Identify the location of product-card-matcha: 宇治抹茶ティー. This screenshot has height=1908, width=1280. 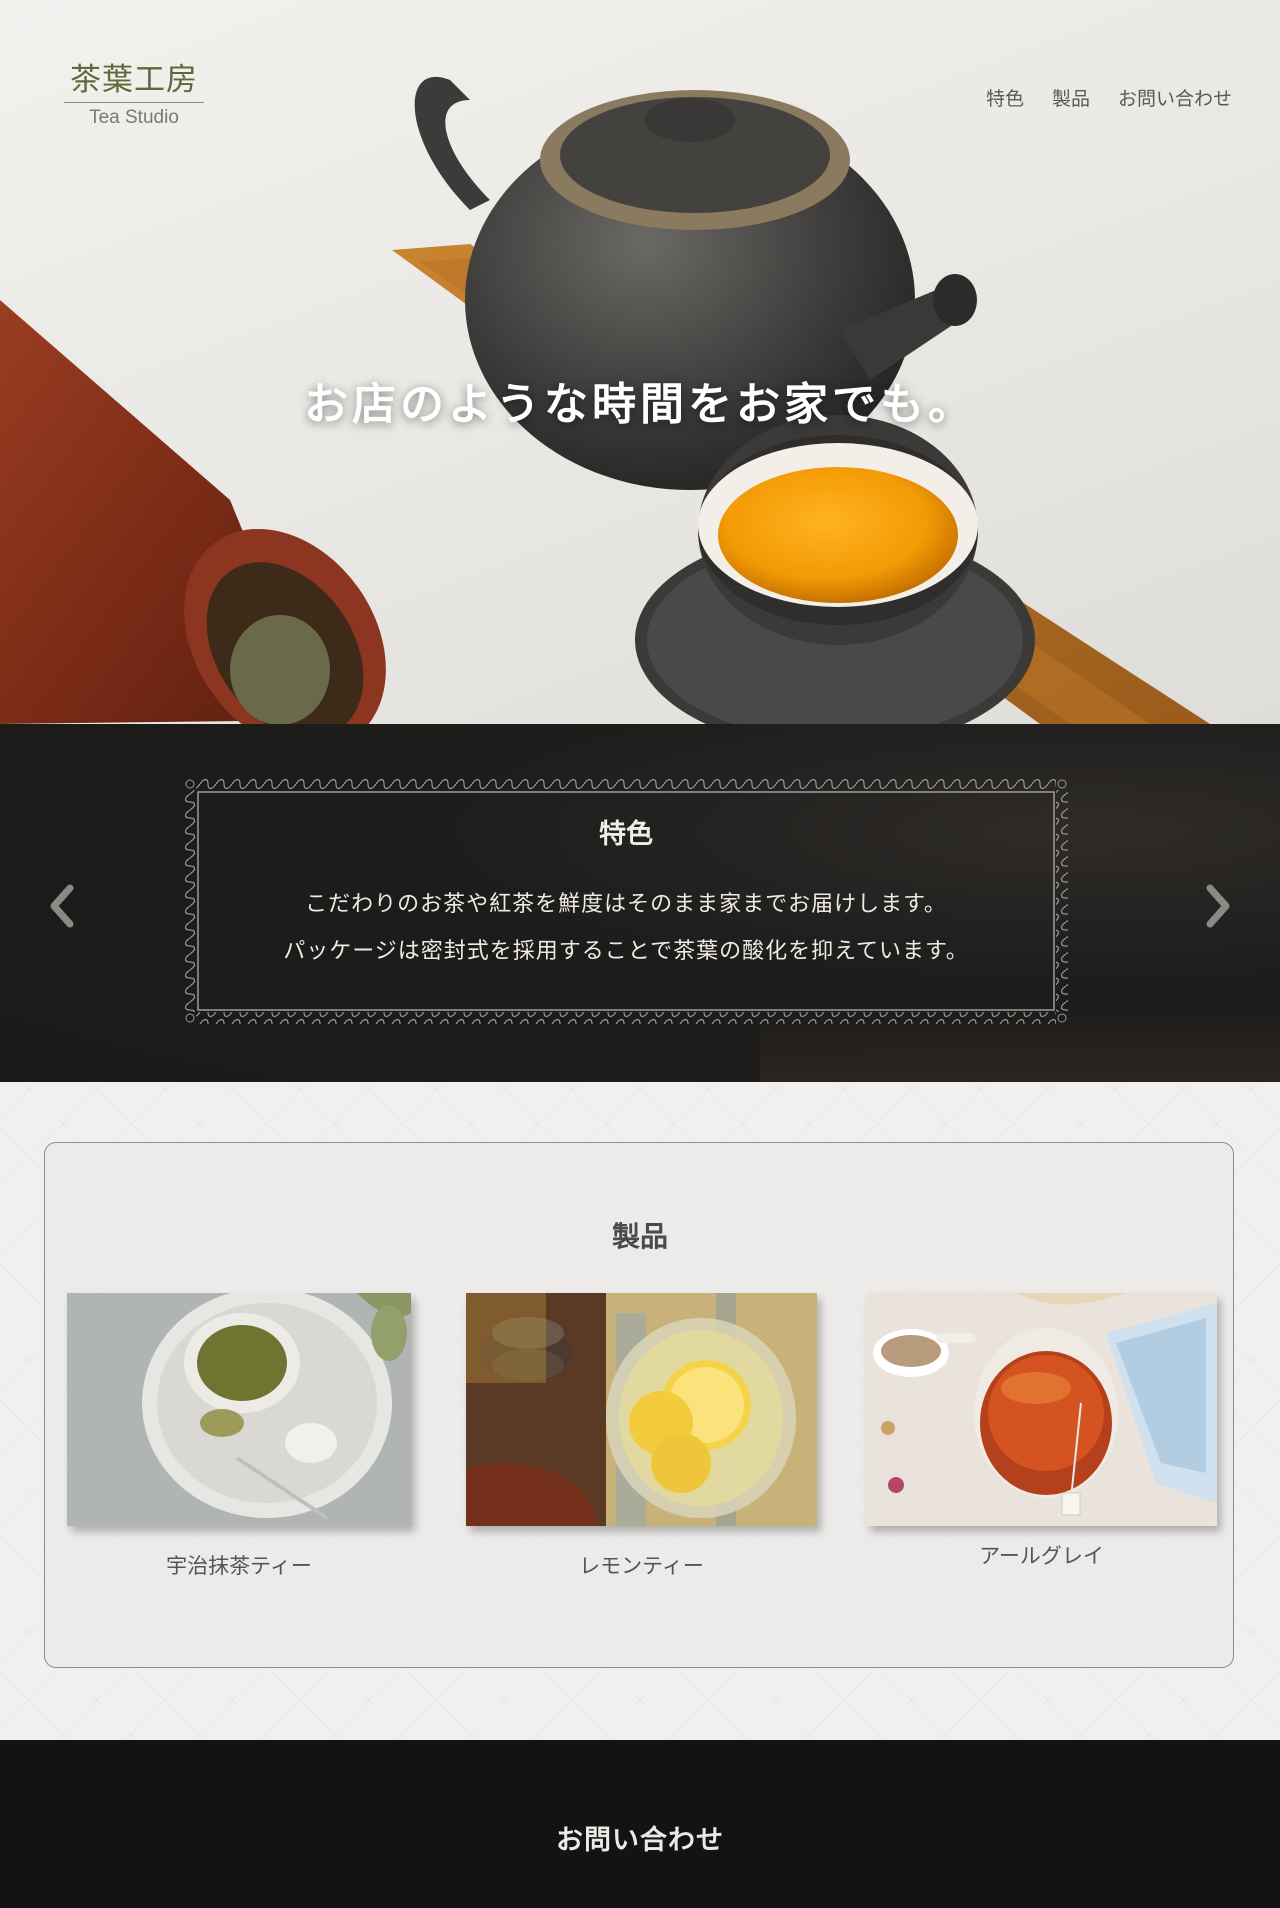
(239, 1436).